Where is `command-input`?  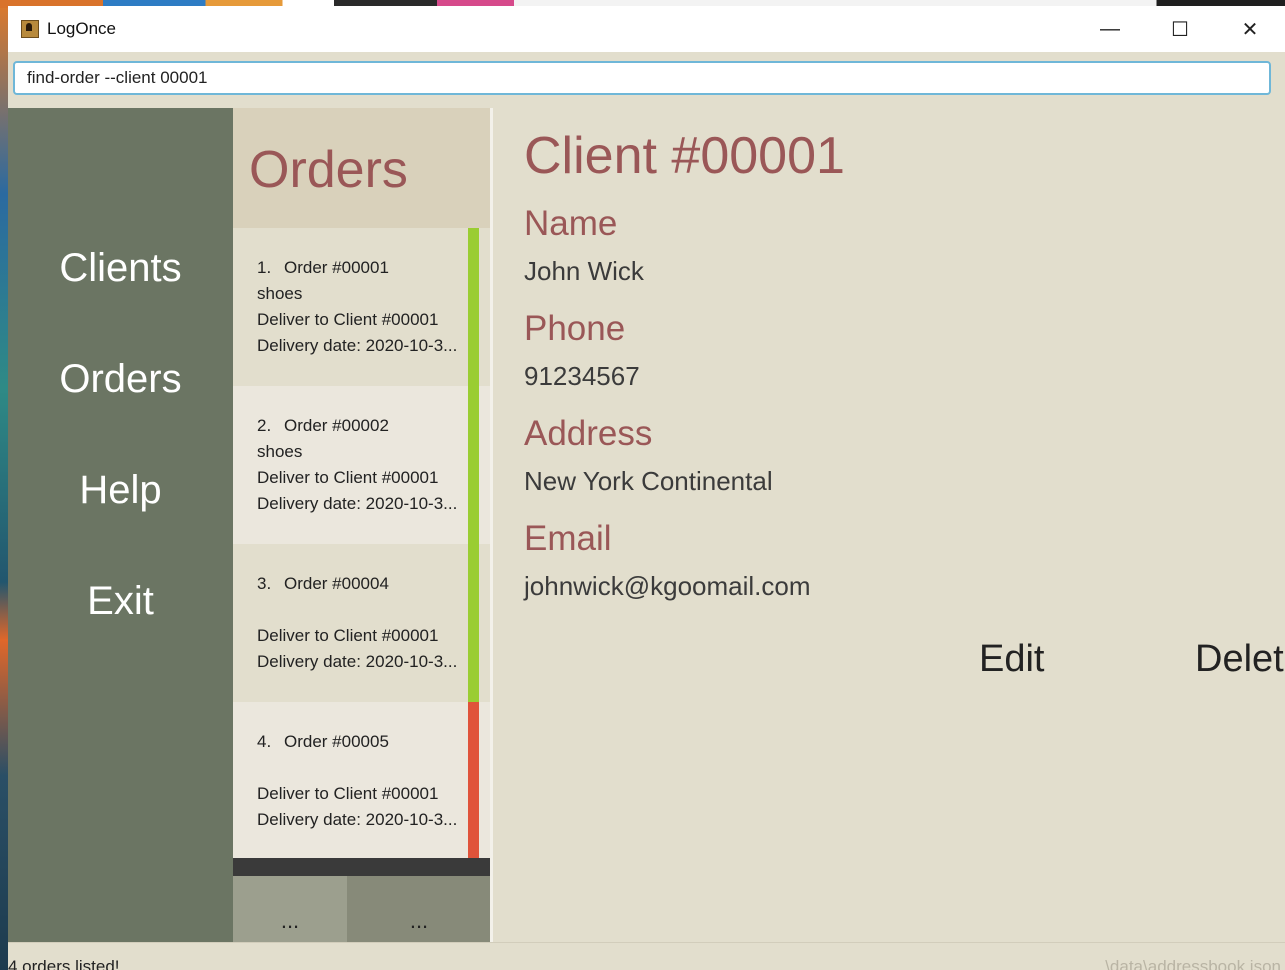
command-input is located at coordinates (642, 78).